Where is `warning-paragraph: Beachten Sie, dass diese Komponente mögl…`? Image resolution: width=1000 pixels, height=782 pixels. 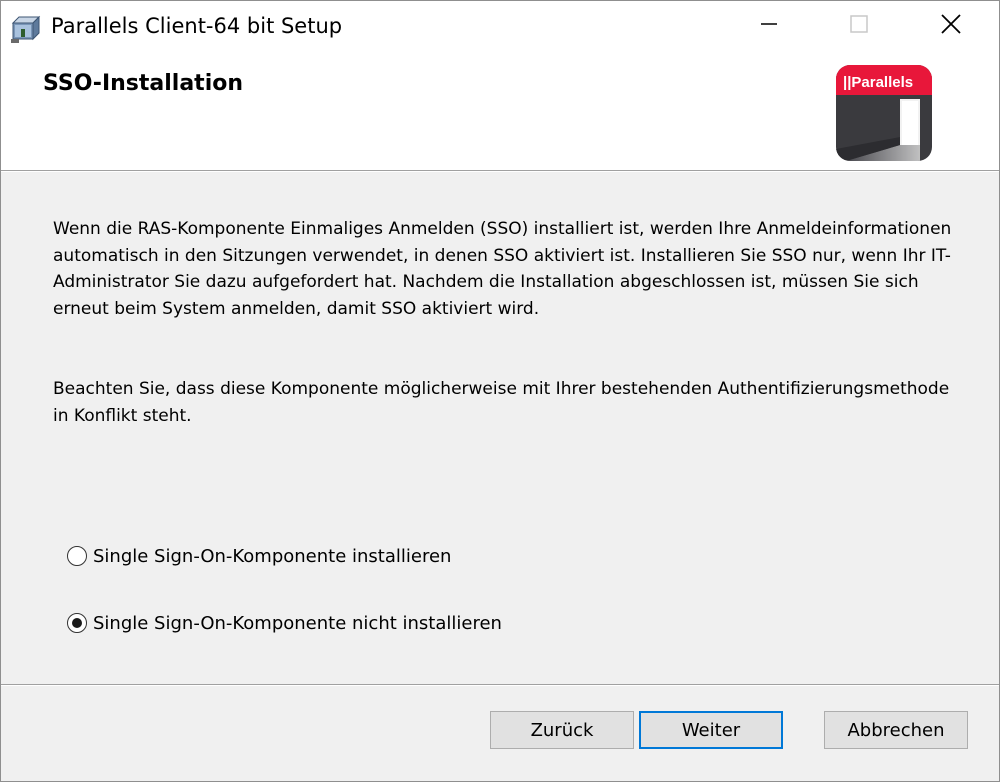 warning-paragraph: Beachten Sie, dass diese Komponente mögl… is located at coordinates (501, 402).